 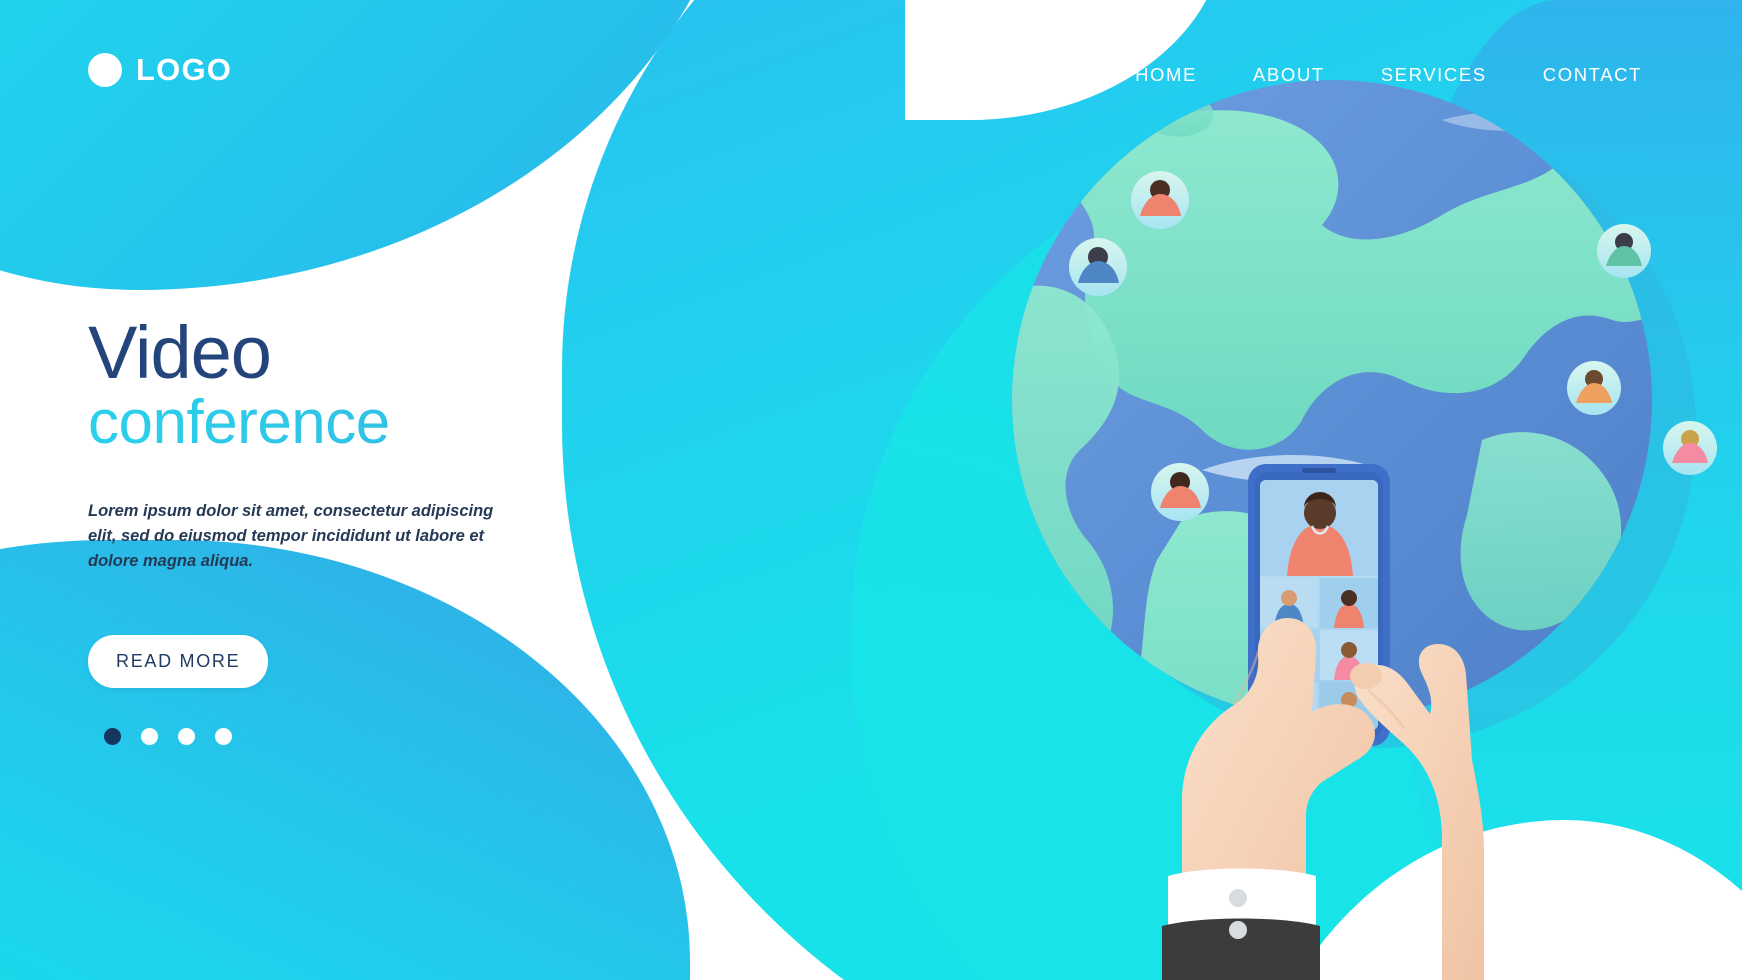 I want to click on logo: LOGO, so click(x=160, y=70).